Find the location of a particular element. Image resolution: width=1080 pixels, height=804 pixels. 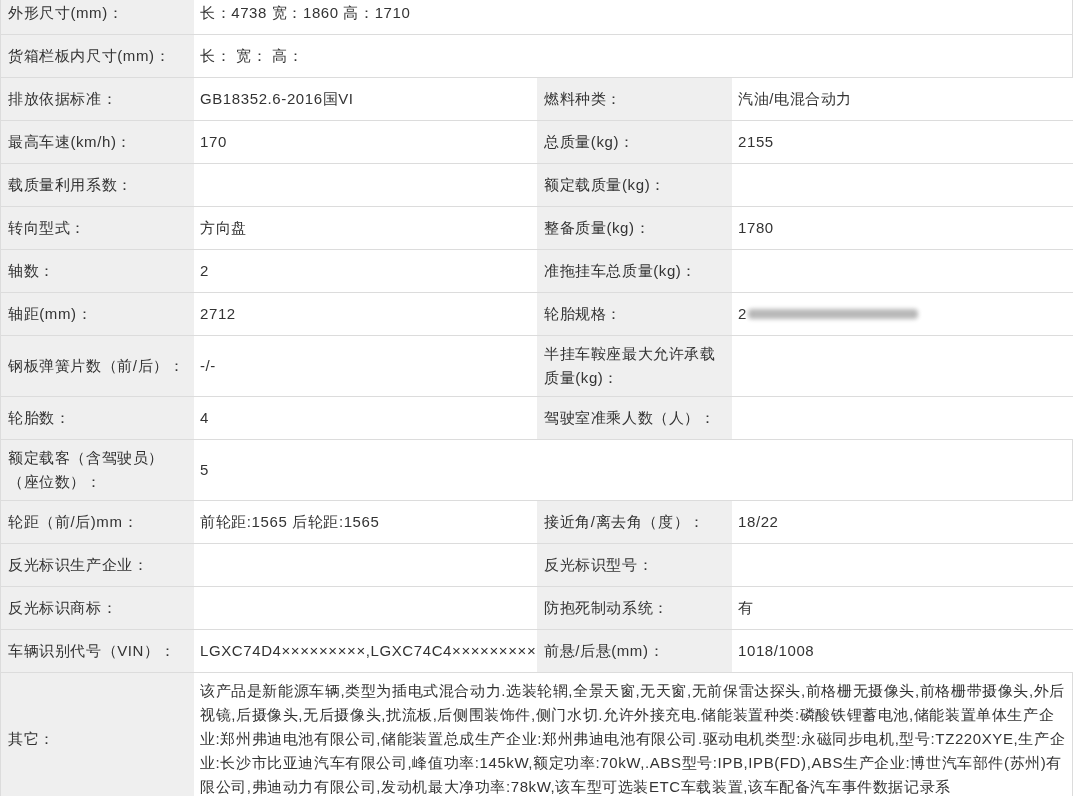

field-value: 长： 宽： 高： is located at coordinates (252, 56).